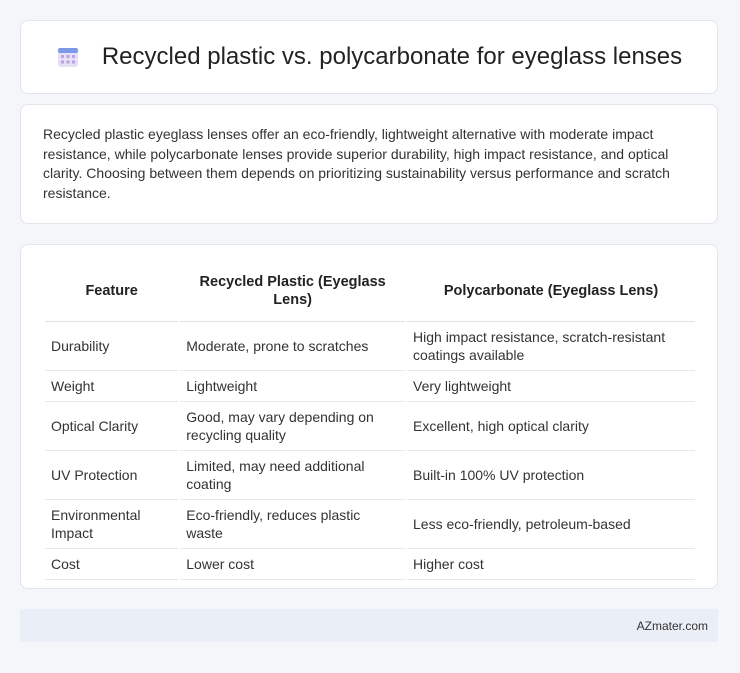 This screenshot has width=740, height=673. Describe the element at coordinates (112, 475) in the screenshot. I see `table-cell: UV Protection` at that location.